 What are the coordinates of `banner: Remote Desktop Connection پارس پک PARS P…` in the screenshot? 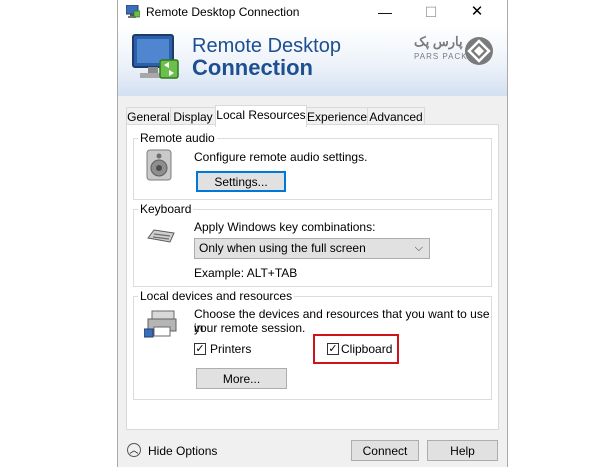 It's located at (312, 60).